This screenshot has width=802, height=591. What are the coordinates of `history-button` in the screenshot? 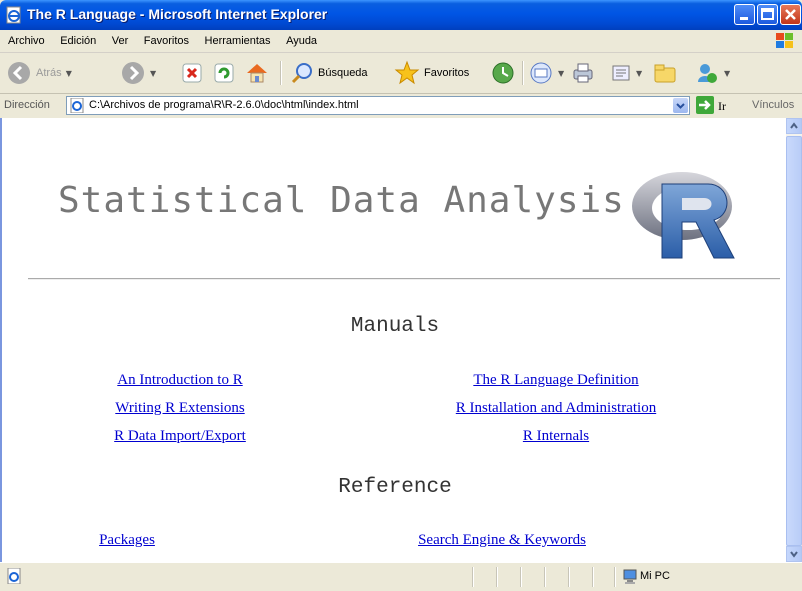 It's located at (503, 73).